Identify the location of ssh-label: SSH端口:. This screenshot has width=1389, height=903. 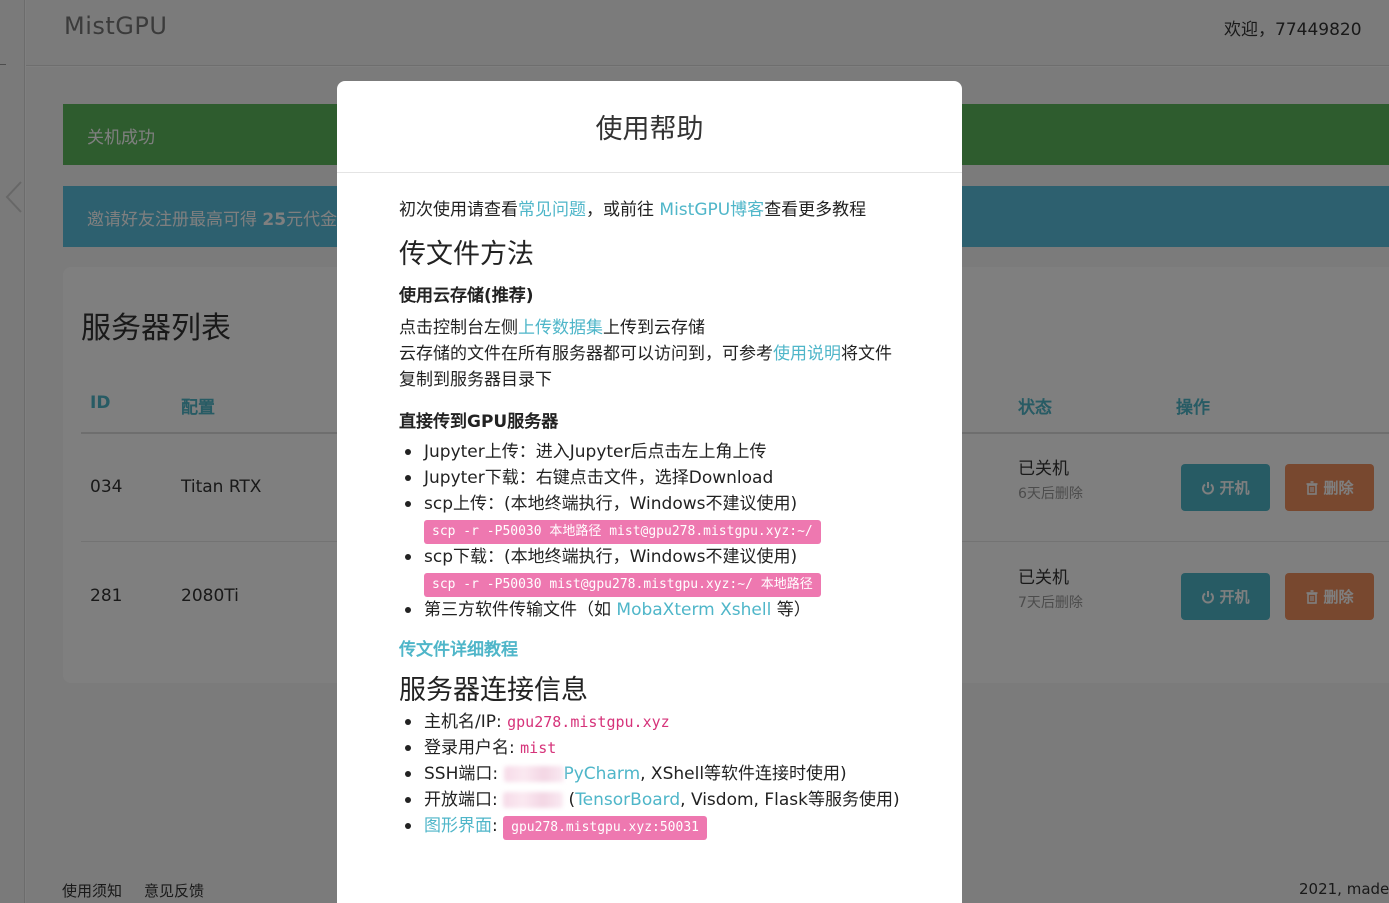
(464, 774).